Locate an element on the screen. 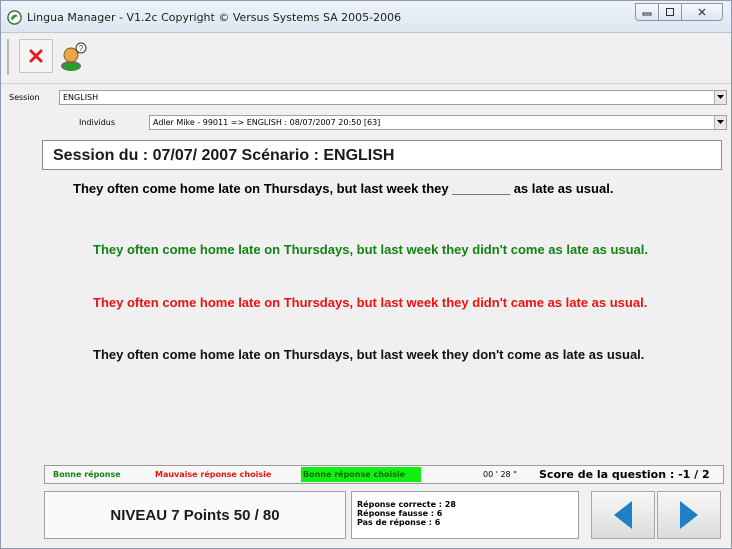 This screenshot has width=732, height=549. session-dropdown-button is located at coordinates (720, 97).